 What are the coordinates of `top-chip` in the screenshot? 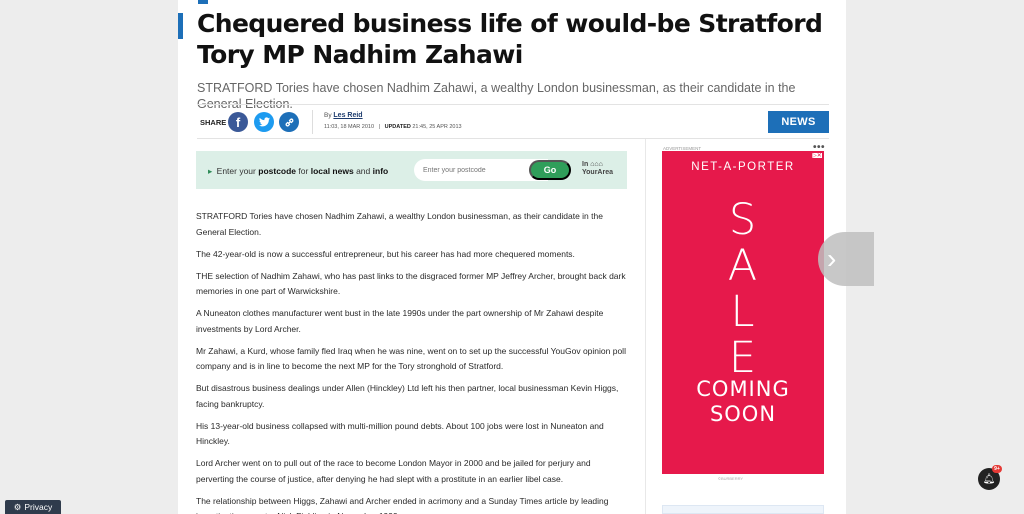 It's located at (203, 2).